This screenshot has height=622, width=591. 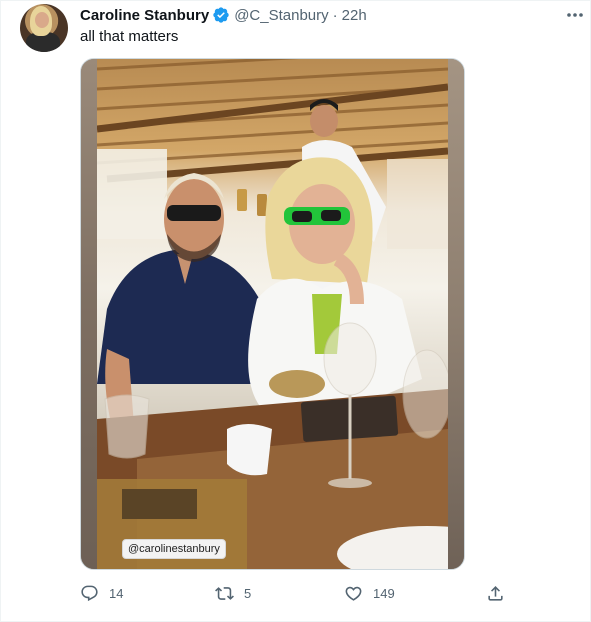 I want to click on photo-tag: @carolinestanbury, so click(x=174, y=549).